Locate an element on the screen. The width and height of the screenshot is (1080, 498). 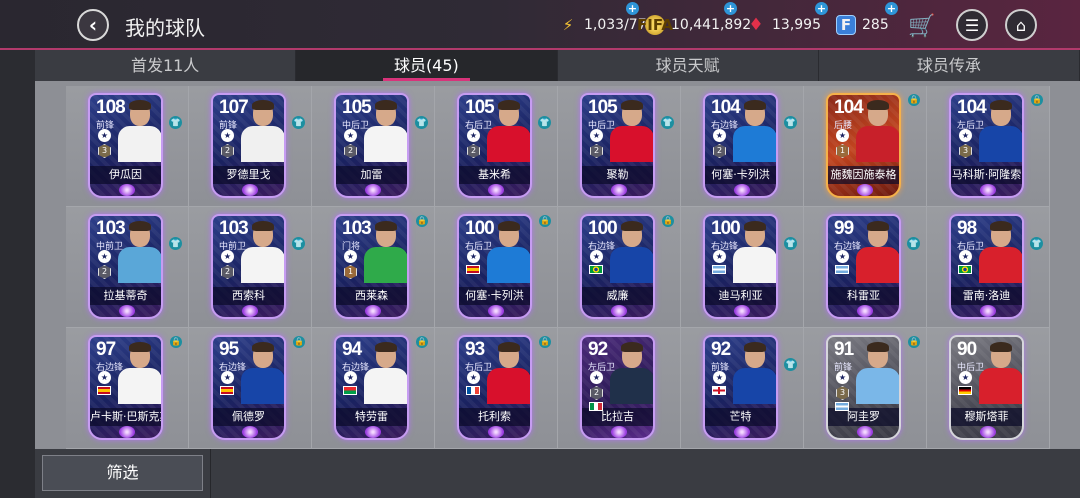
player-cell: 103 中前卫 ★ 拉基蒂奇 2 👕 is located at coordinates (127, 267).